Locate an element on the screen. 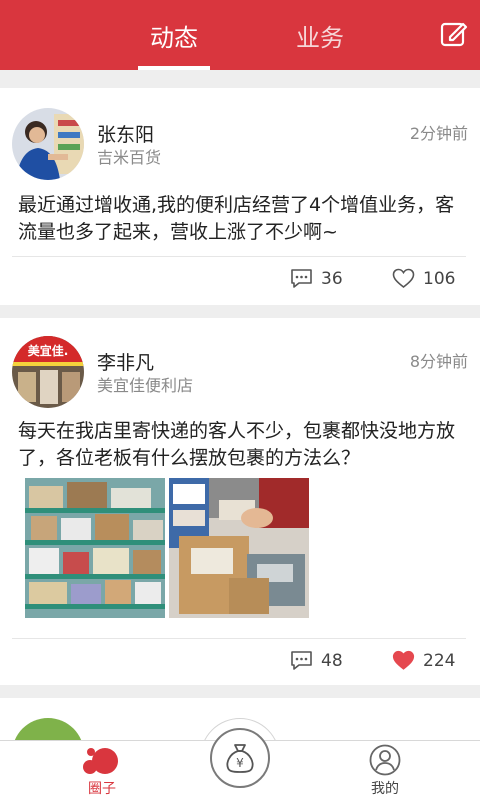  heart-filled-icon is located at coordinates (403, 660).